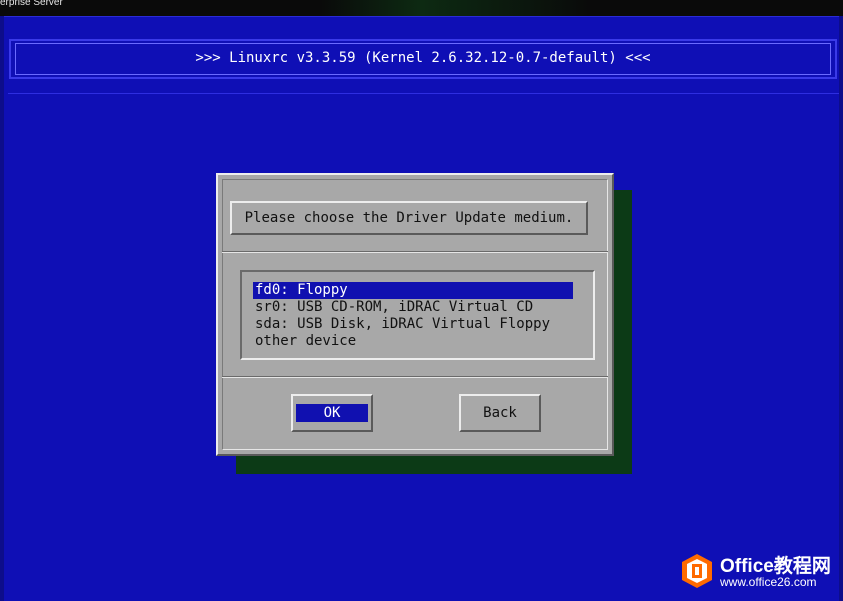 The width and height of the screenshot is (843, 601). I want to click on office26-watermark: Office教程网 www.office26.com, so click(757, 571).